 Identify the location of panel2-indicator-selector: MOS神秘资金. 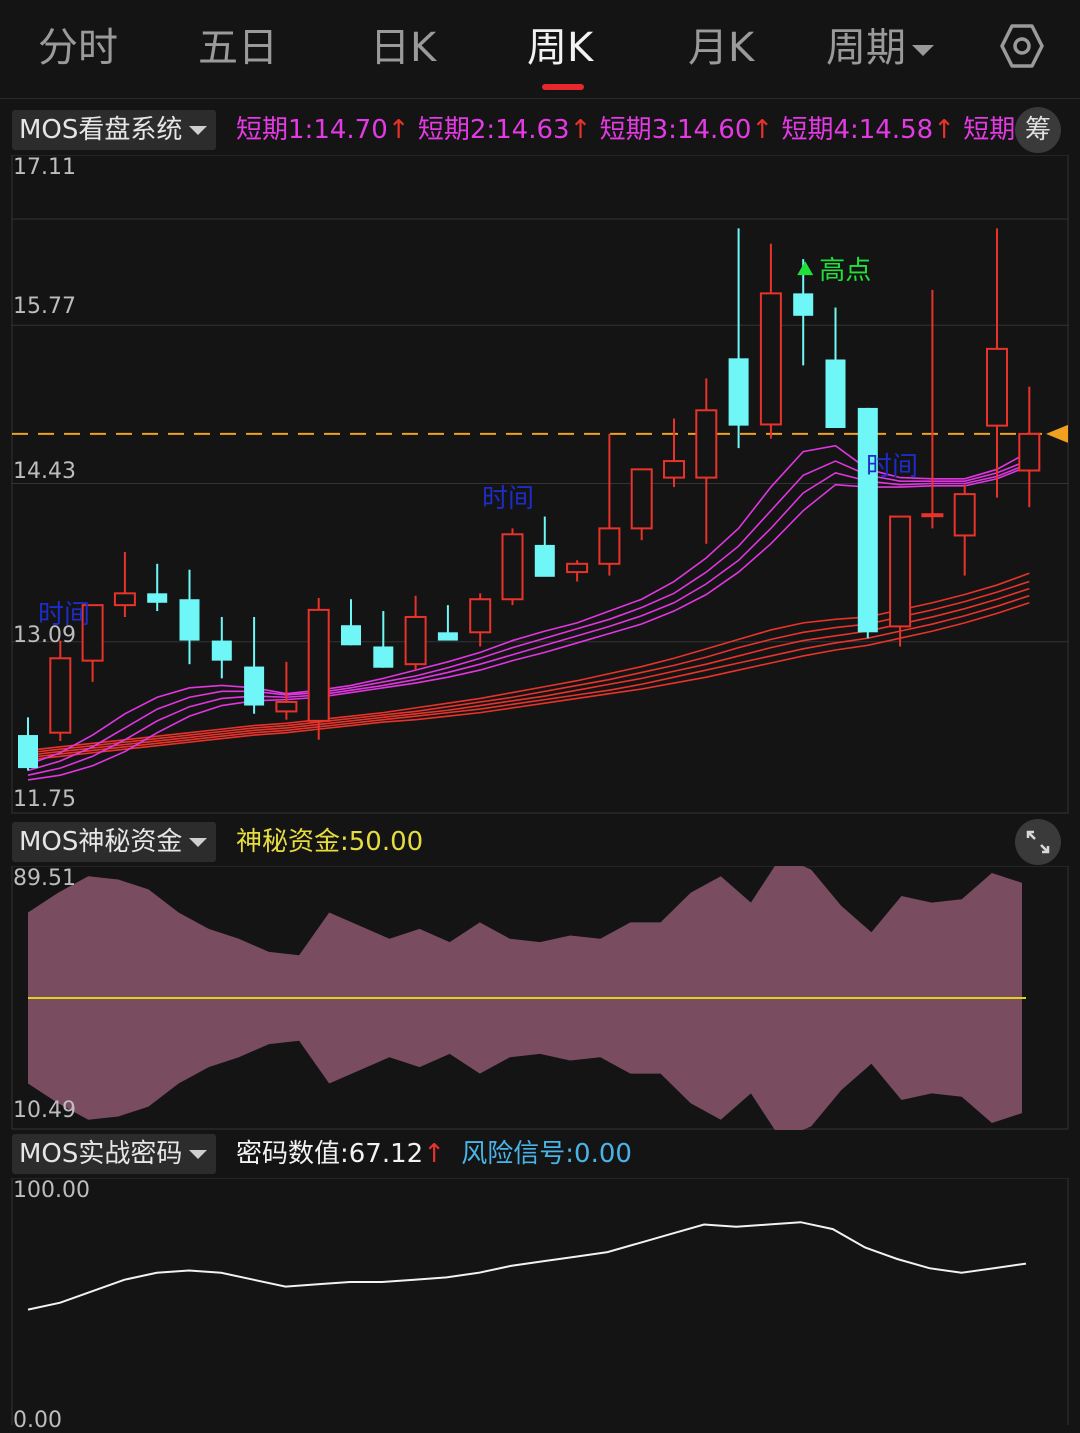
(114, 842).